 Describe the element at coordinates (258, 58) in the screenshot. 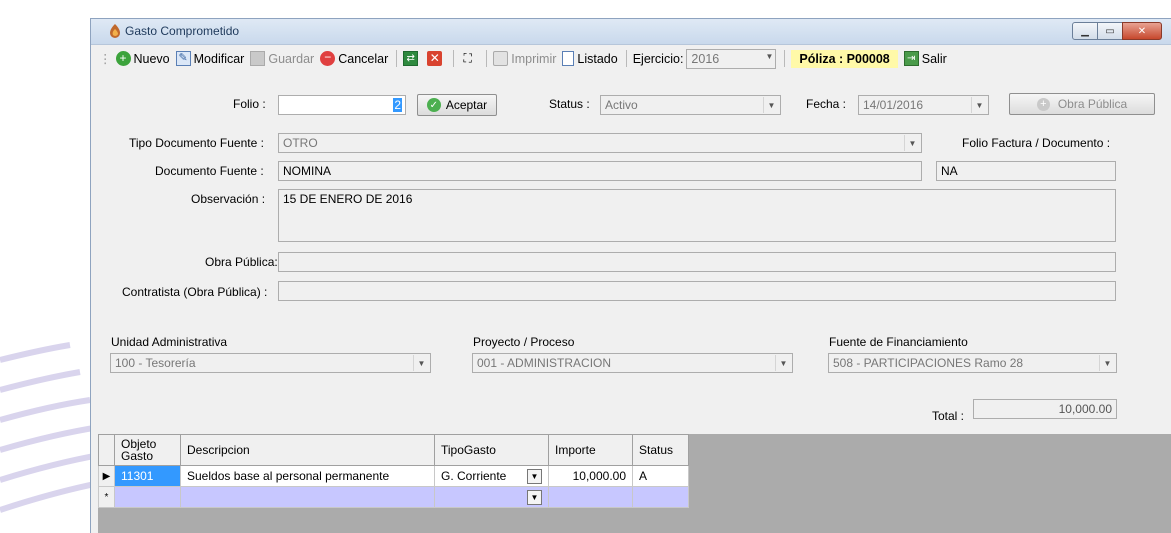

I see `save-icon` at that location.